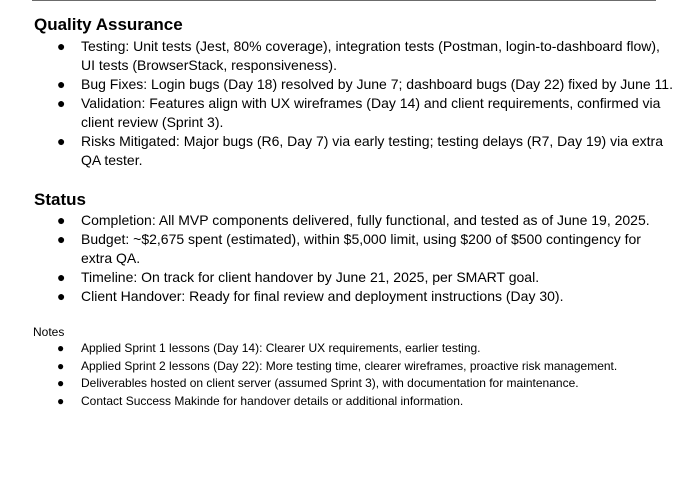 The width and height of the screenshot is (696, 482). I want to click on notes-heading: Notes, so click(49, 332).